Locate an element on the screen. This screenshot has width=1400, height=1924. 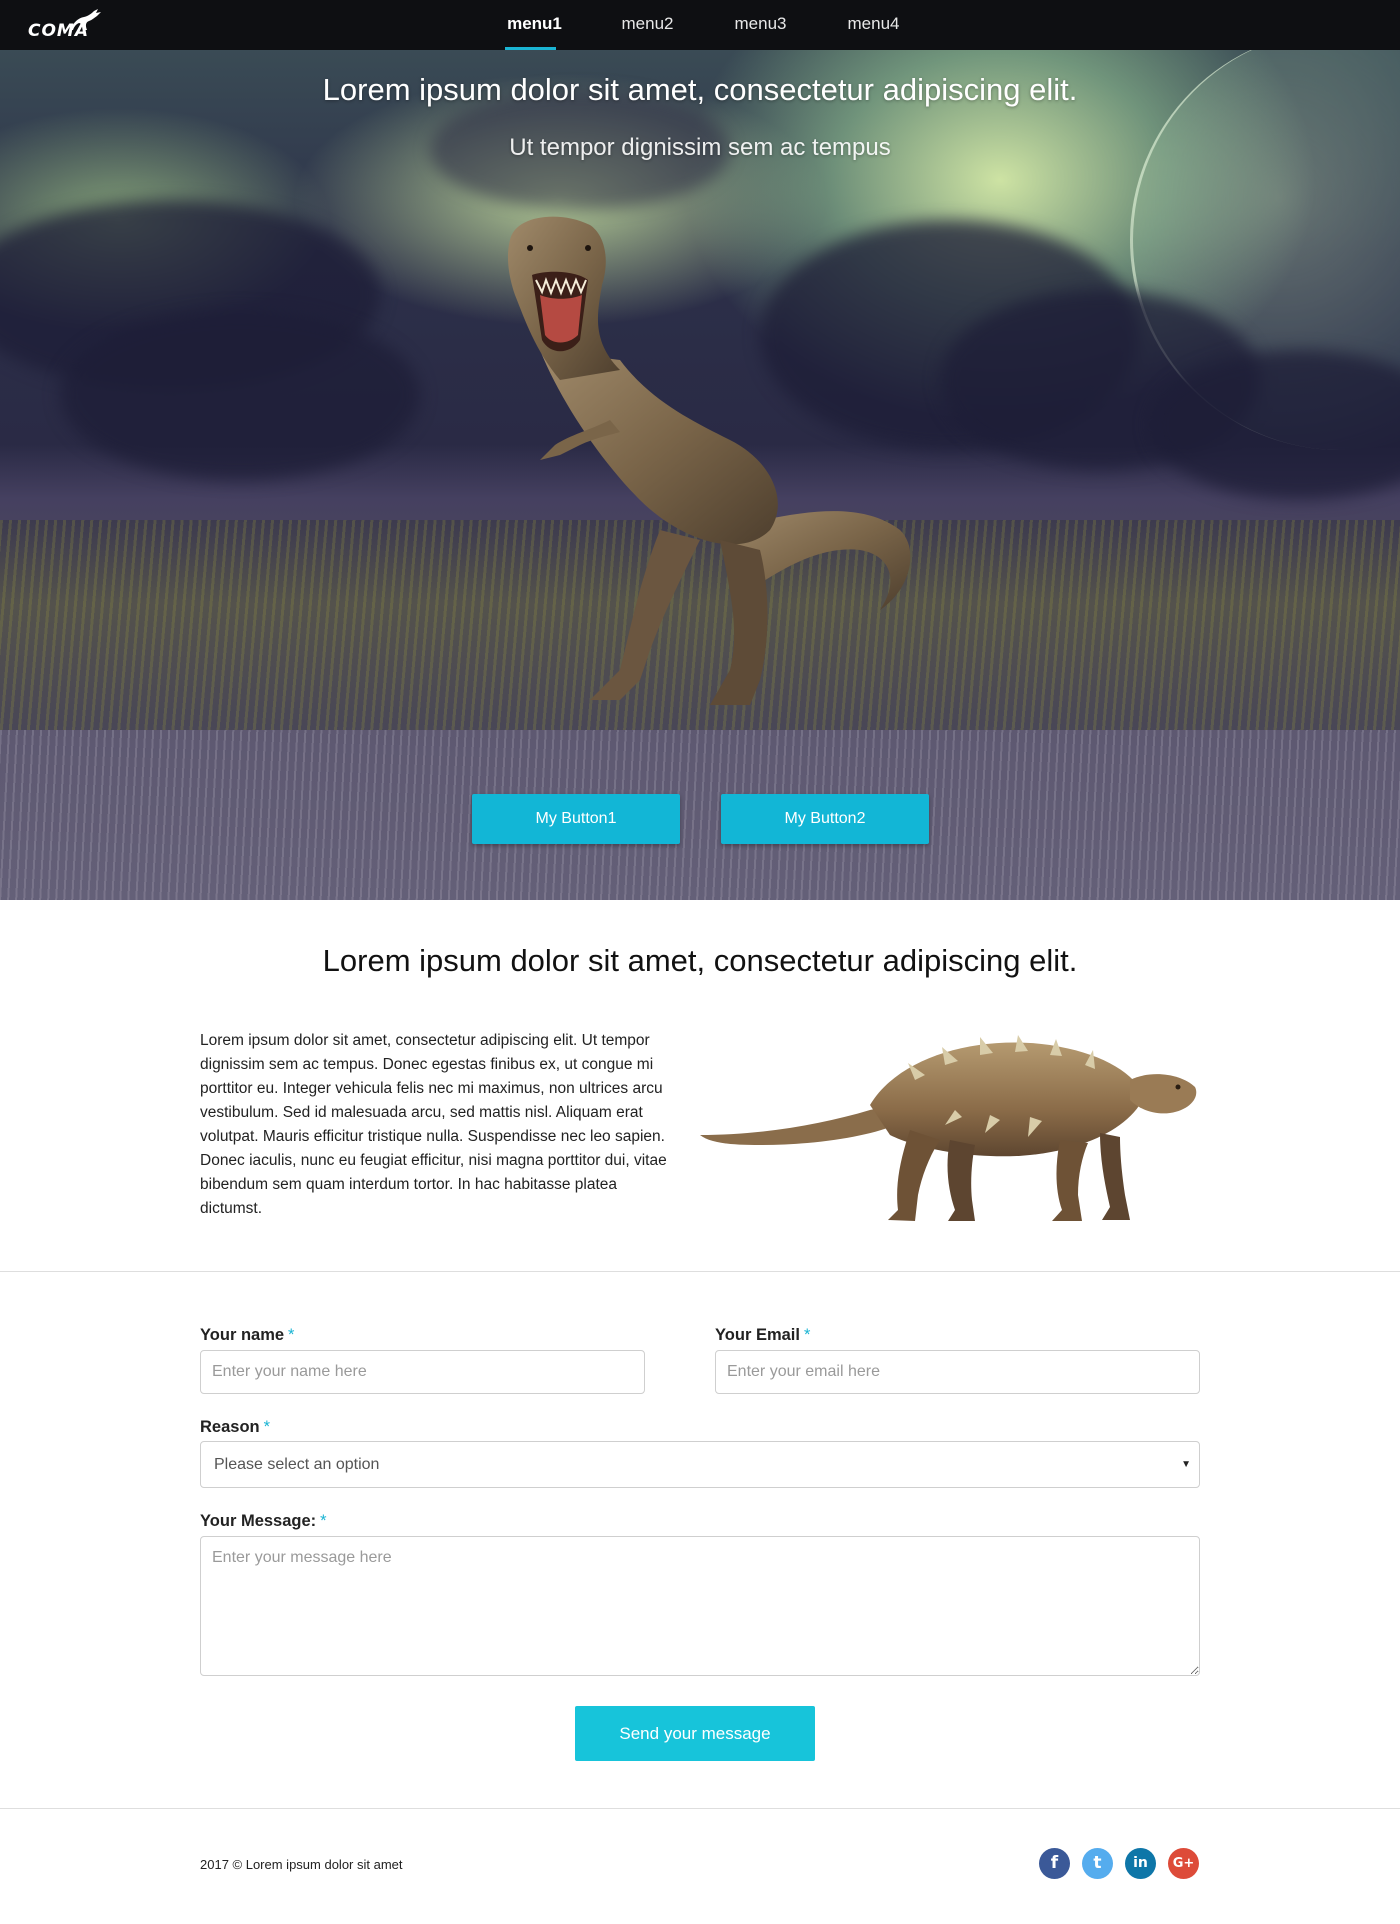
name-label: Your name * is located at coordinates (247, 1335).